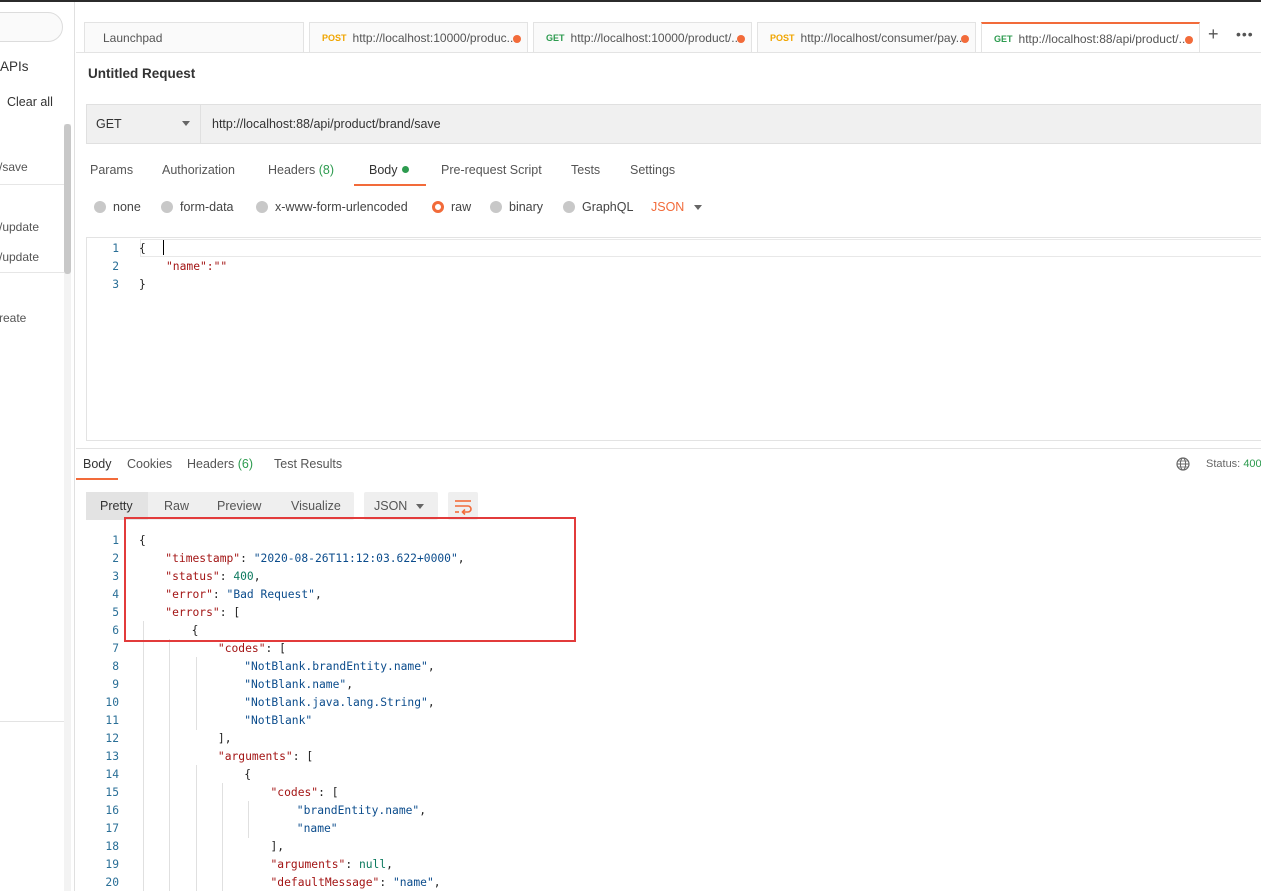 This screenshot has height=891, width=1261. I want to click on clear-all-button: Clear all, so click(30, 102).